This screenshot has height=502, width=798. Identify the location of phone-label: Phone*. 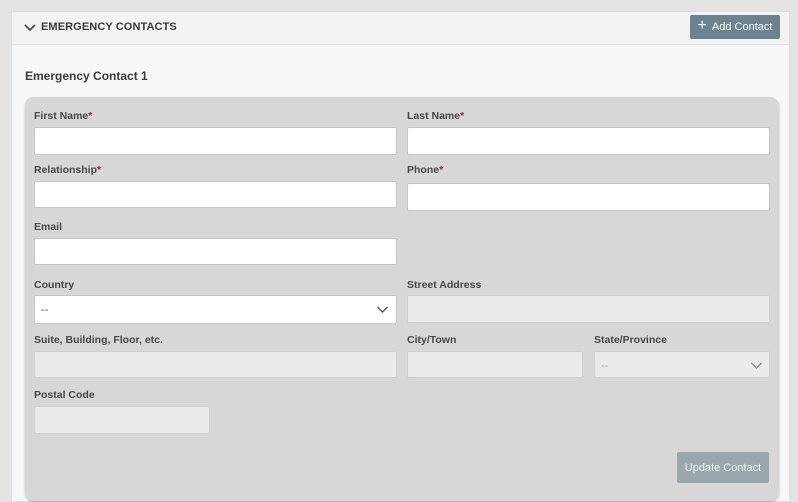
(425, 170).